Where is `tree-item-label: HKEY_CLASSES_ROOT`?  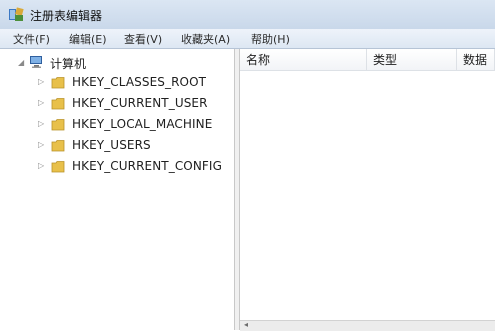
tree-item-label: HKEY_CLASSES_ROOT is located at coordinates (139, 82).